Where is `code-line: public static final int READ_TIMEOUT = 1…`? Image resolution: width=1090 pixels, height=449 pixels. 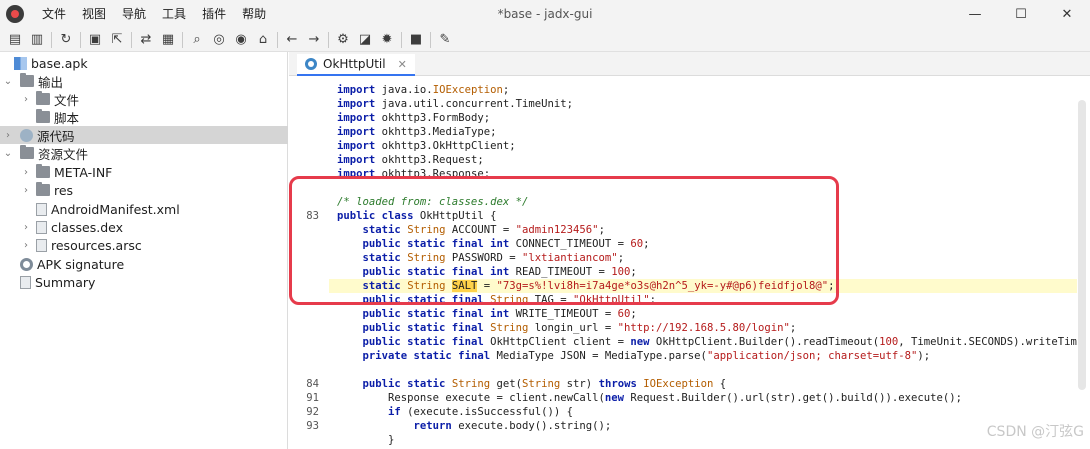
code-line: public static final int READ_TIMEOUT = 1… is located at coordinates (487, 272).